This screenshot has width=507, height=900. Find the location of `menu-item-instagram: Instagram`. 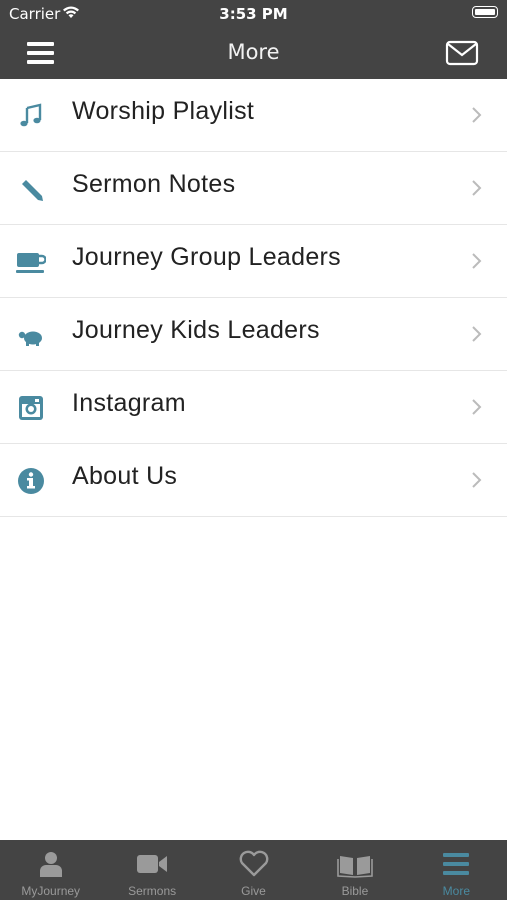

menu-item-instagram: Instagram is located at coordinates (253, 407).